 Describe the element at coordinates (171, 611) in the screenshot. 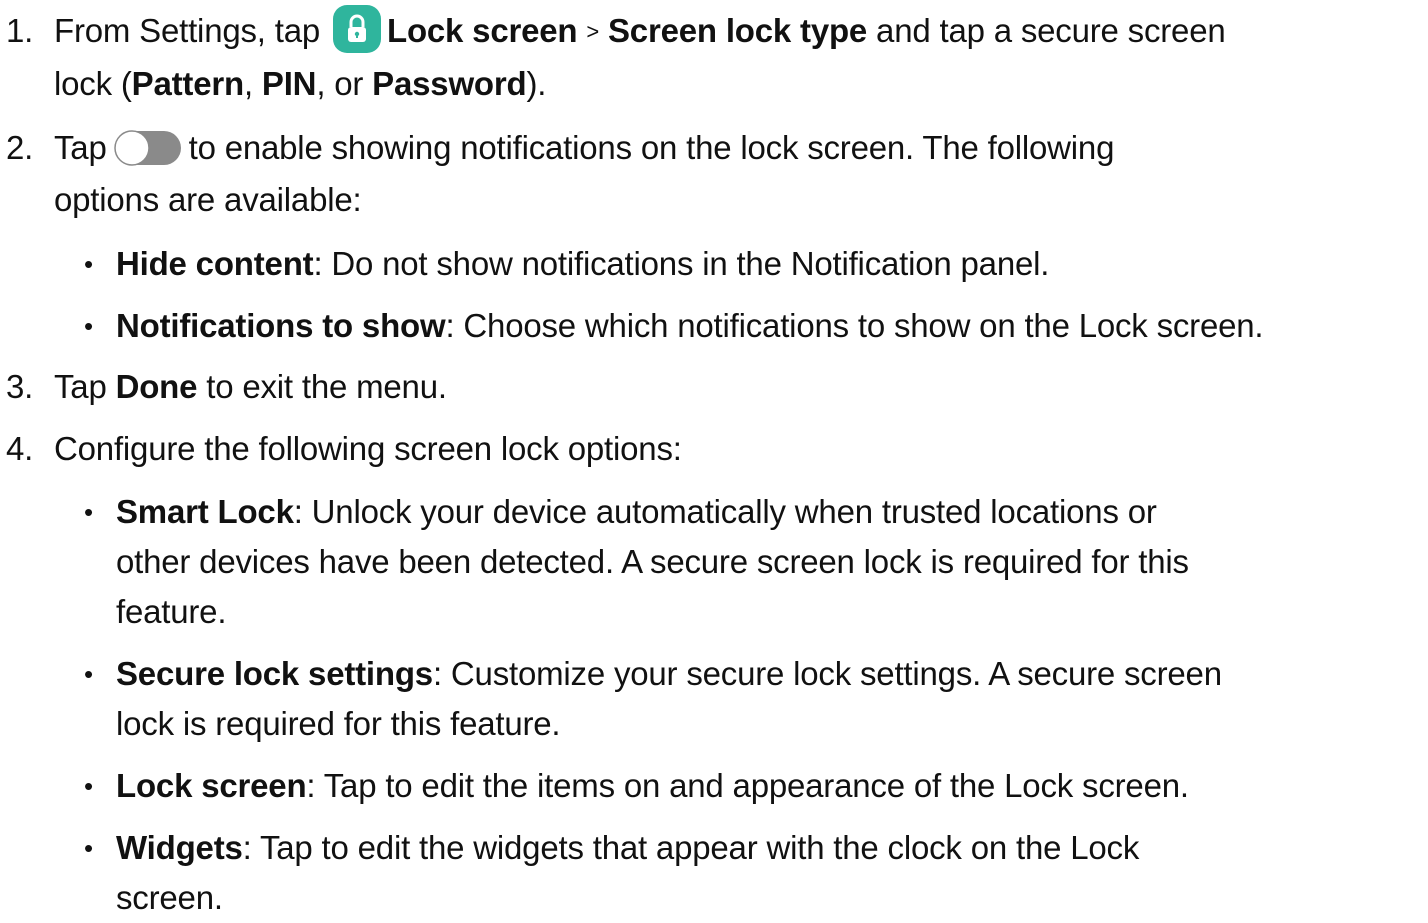

I see `bullet-text: feature.` at that location.